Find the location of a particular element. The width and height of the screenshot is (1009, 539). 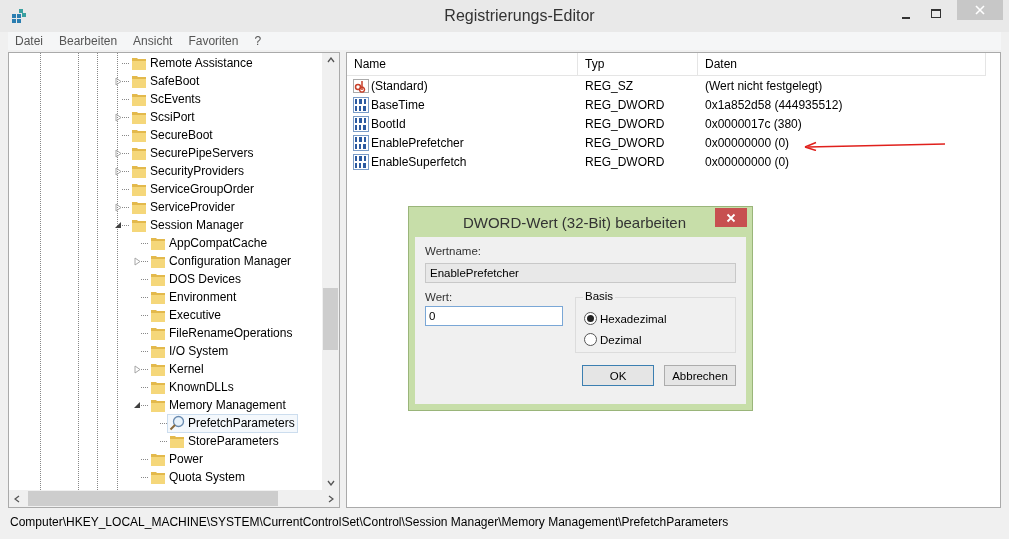

maximize-icon is located at coordinates (936, 14).